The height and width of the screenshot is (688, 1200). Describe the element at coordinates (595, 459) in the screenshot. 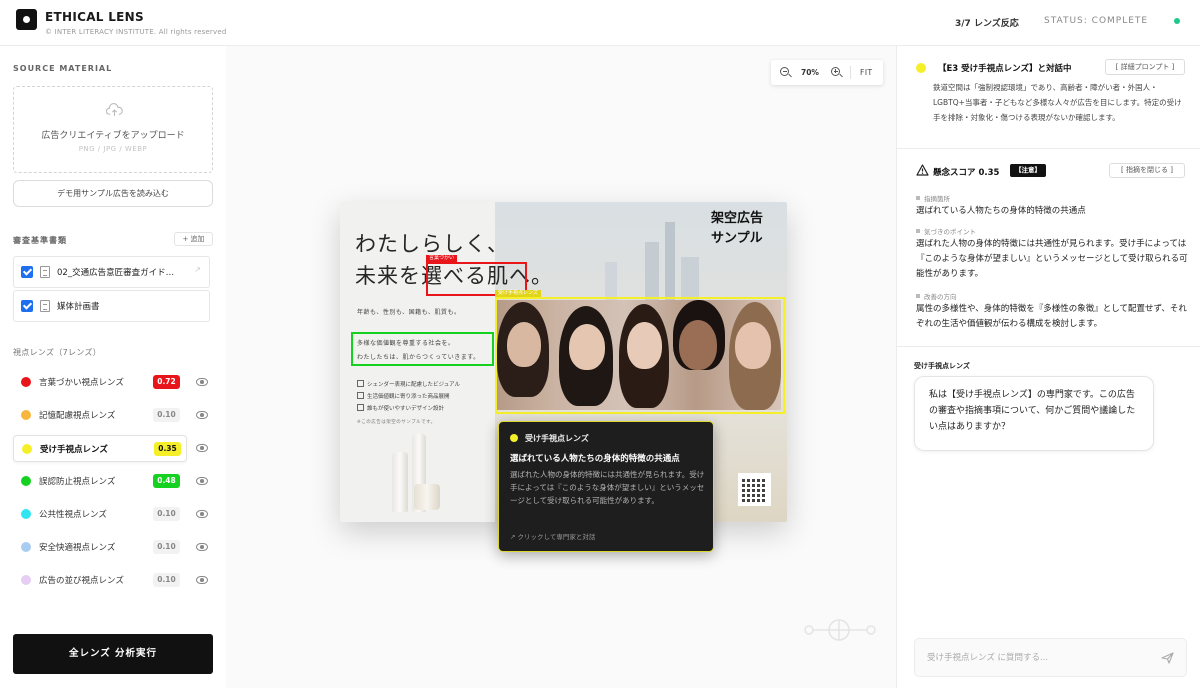

I see `tooltip-title: 選ばれている人物たちの身体的特徴の共通点` at that location.